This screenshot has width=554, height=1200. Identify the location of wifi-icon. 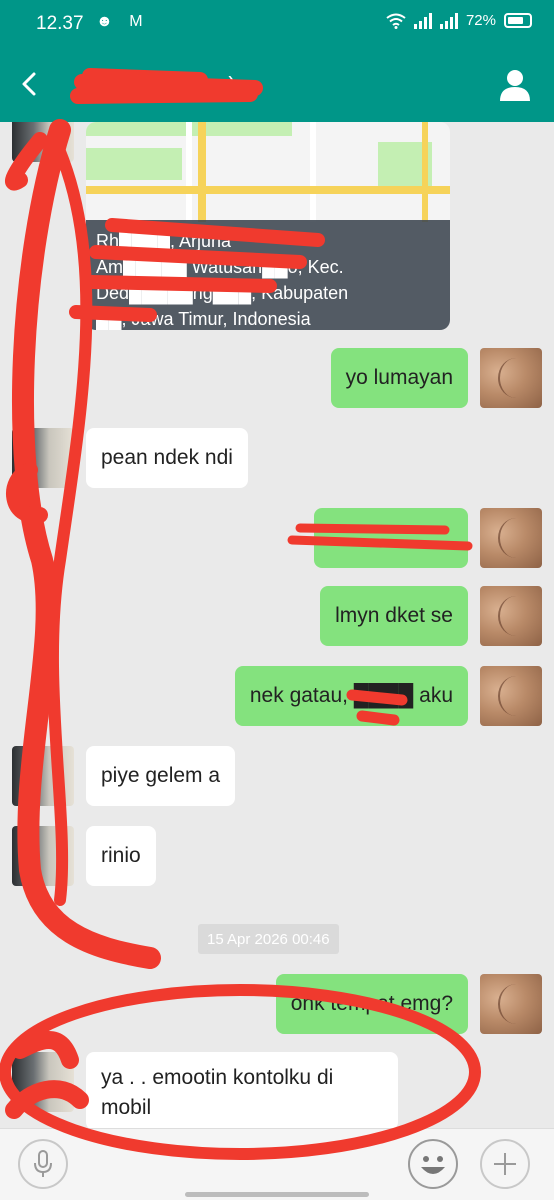
(396, 21).